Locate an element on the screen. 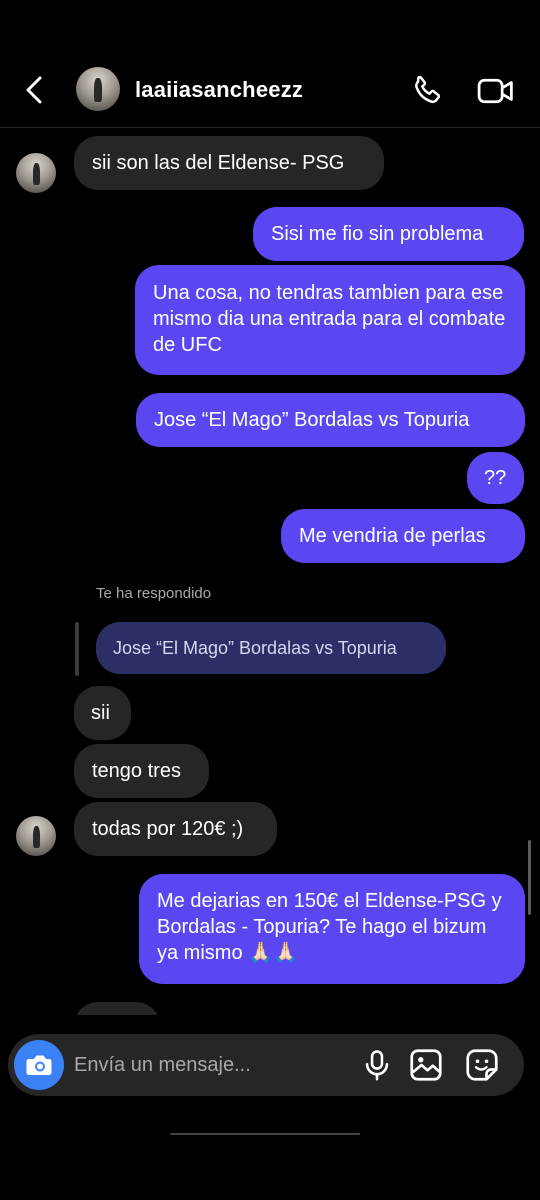 The width and height of the screenshot is (540, 1200). scrollbar is located at coordinates (529, 877).